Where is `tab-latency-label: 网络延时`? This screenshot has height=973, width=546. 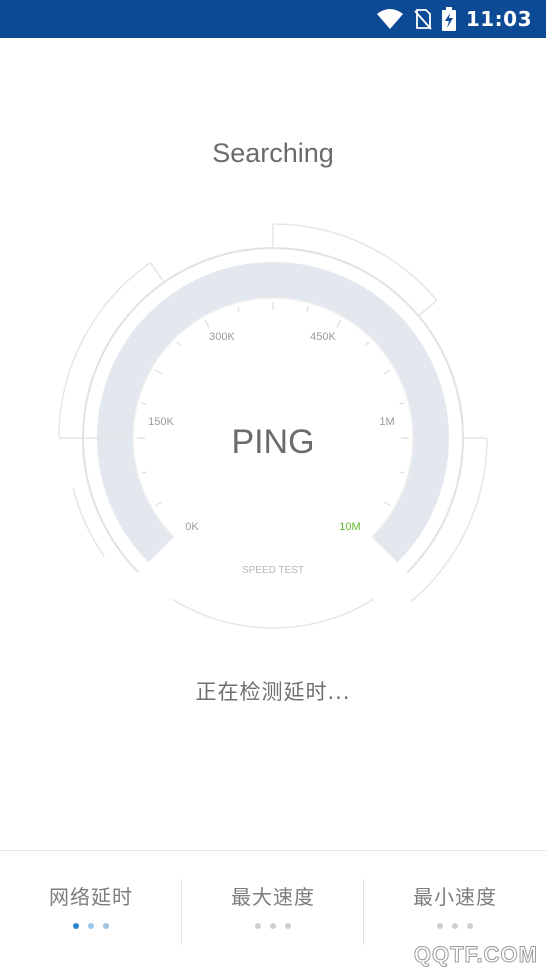 tab-latency-label: 网络延时 is located at coordinates (91, 897).